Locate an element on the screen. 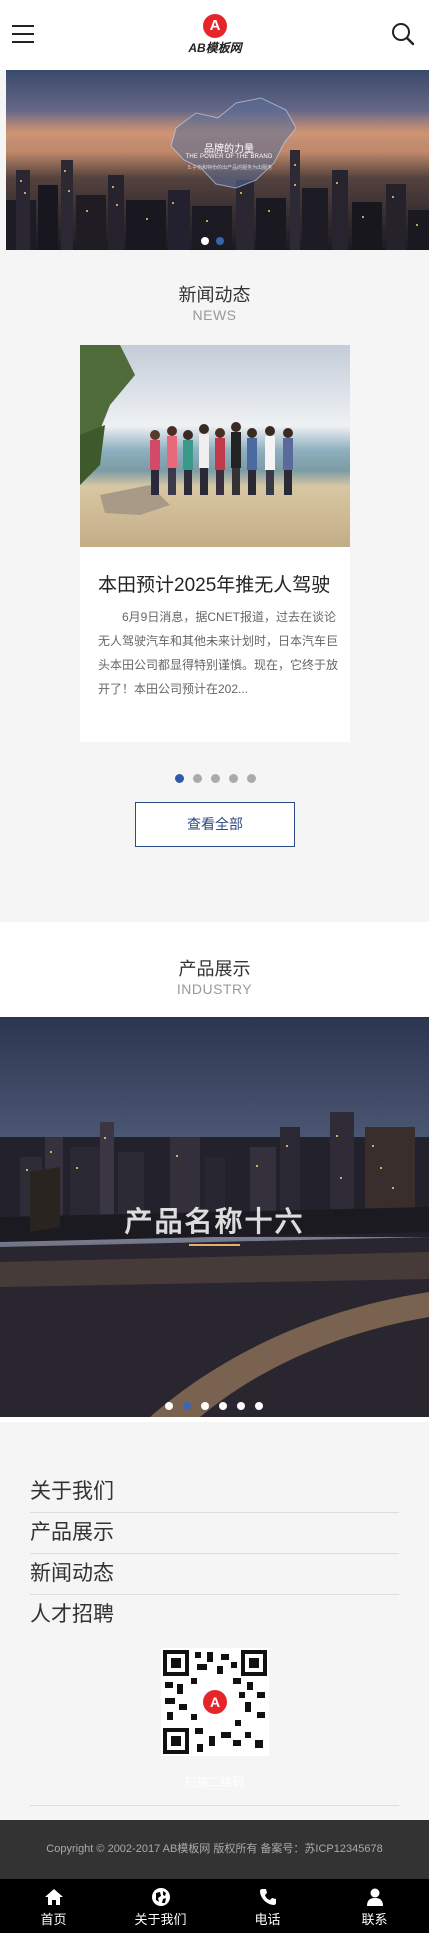 This screenshot has width=429, height=1933. home-icon is located at coordinates (53, 1897).